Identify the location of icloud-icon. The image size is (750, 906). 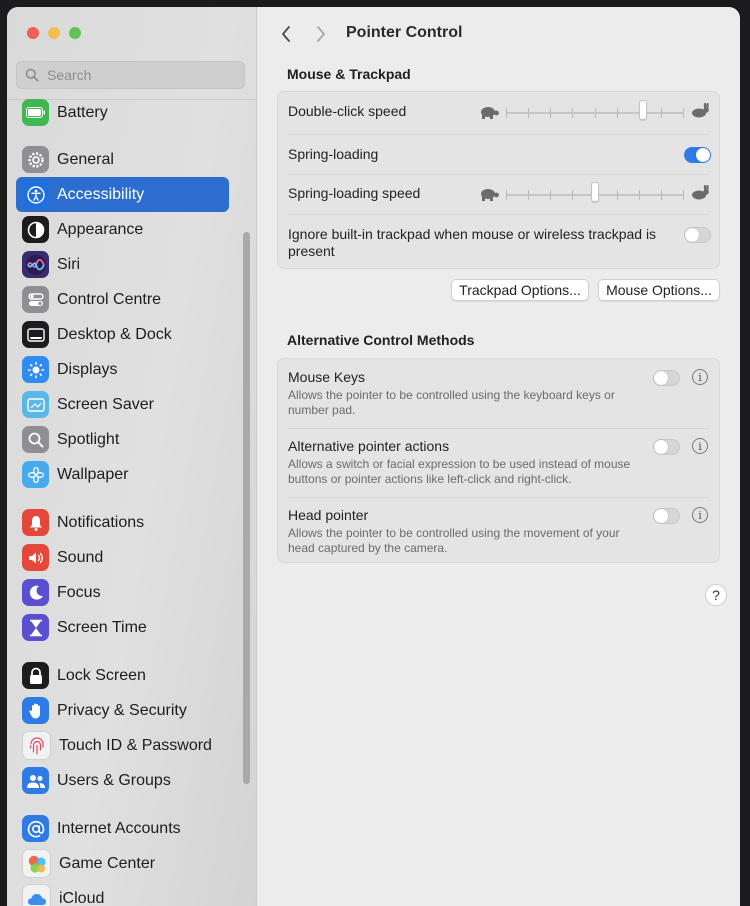
(36, 895).